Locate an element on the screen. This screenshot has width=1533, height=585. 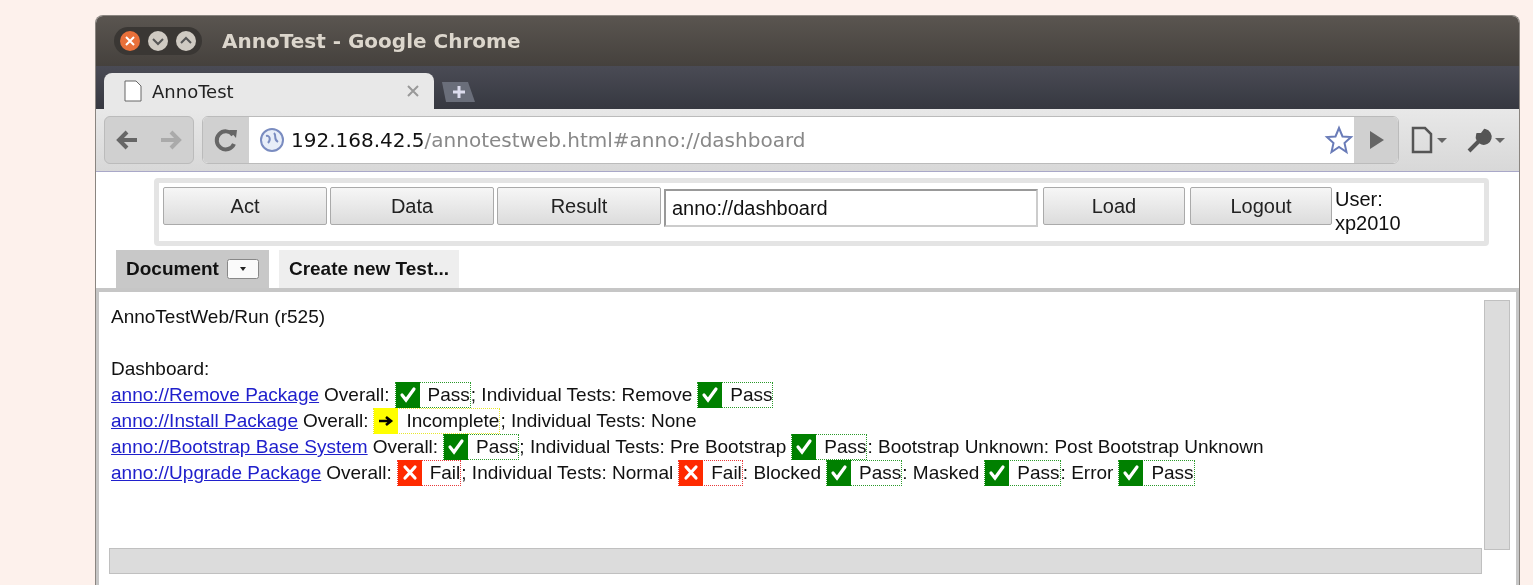
page-tab: Document is located at coordinates (192, 269).